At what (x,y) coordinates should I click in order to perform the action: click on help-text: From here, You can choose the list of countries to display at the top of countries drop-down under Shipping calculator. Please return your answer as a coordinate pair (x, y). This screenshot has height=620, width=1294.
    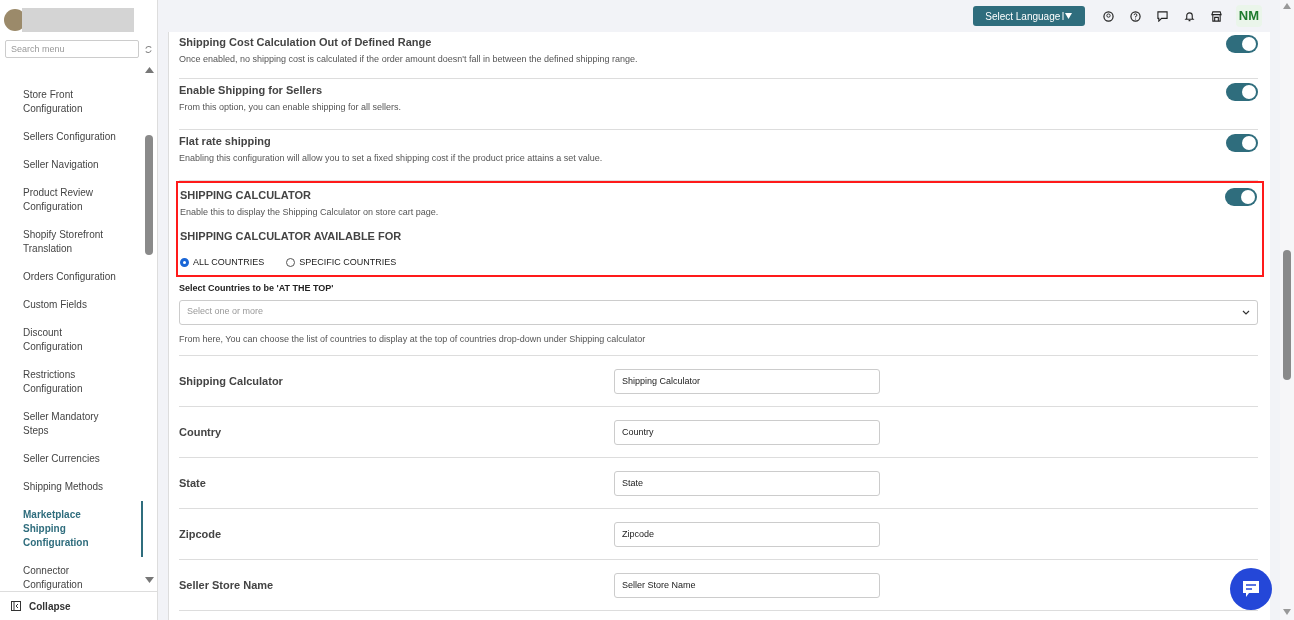
    Looking at the image, I should click on (413, 339).